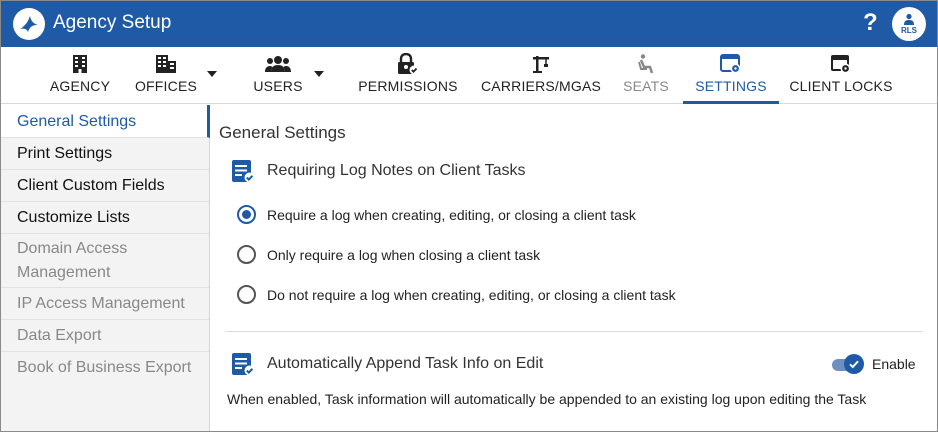 This screenshot has width=938, height=432. Describe the element at coordinates (80, 75) in the screenshot. I see `tab-agency: AGENCY` at that location.